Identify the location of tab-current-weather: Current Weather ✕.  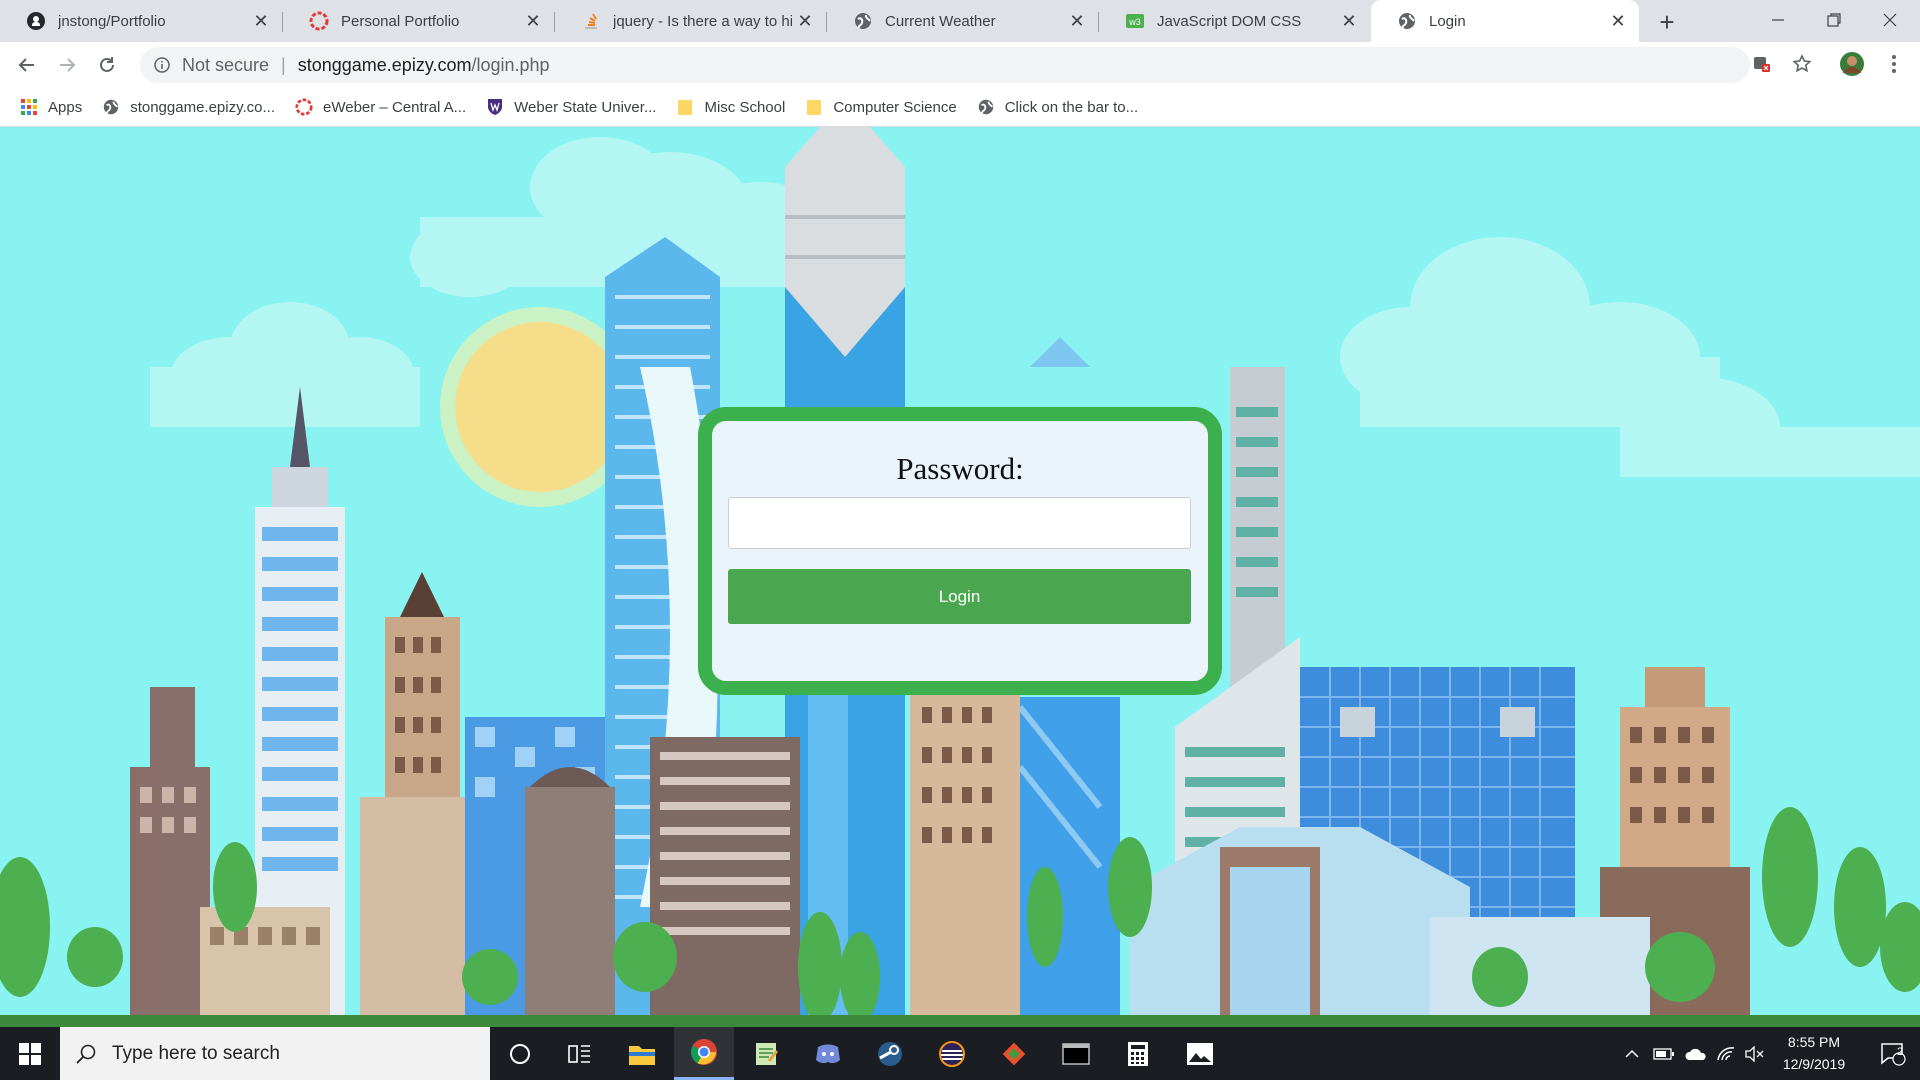
(963, 21).